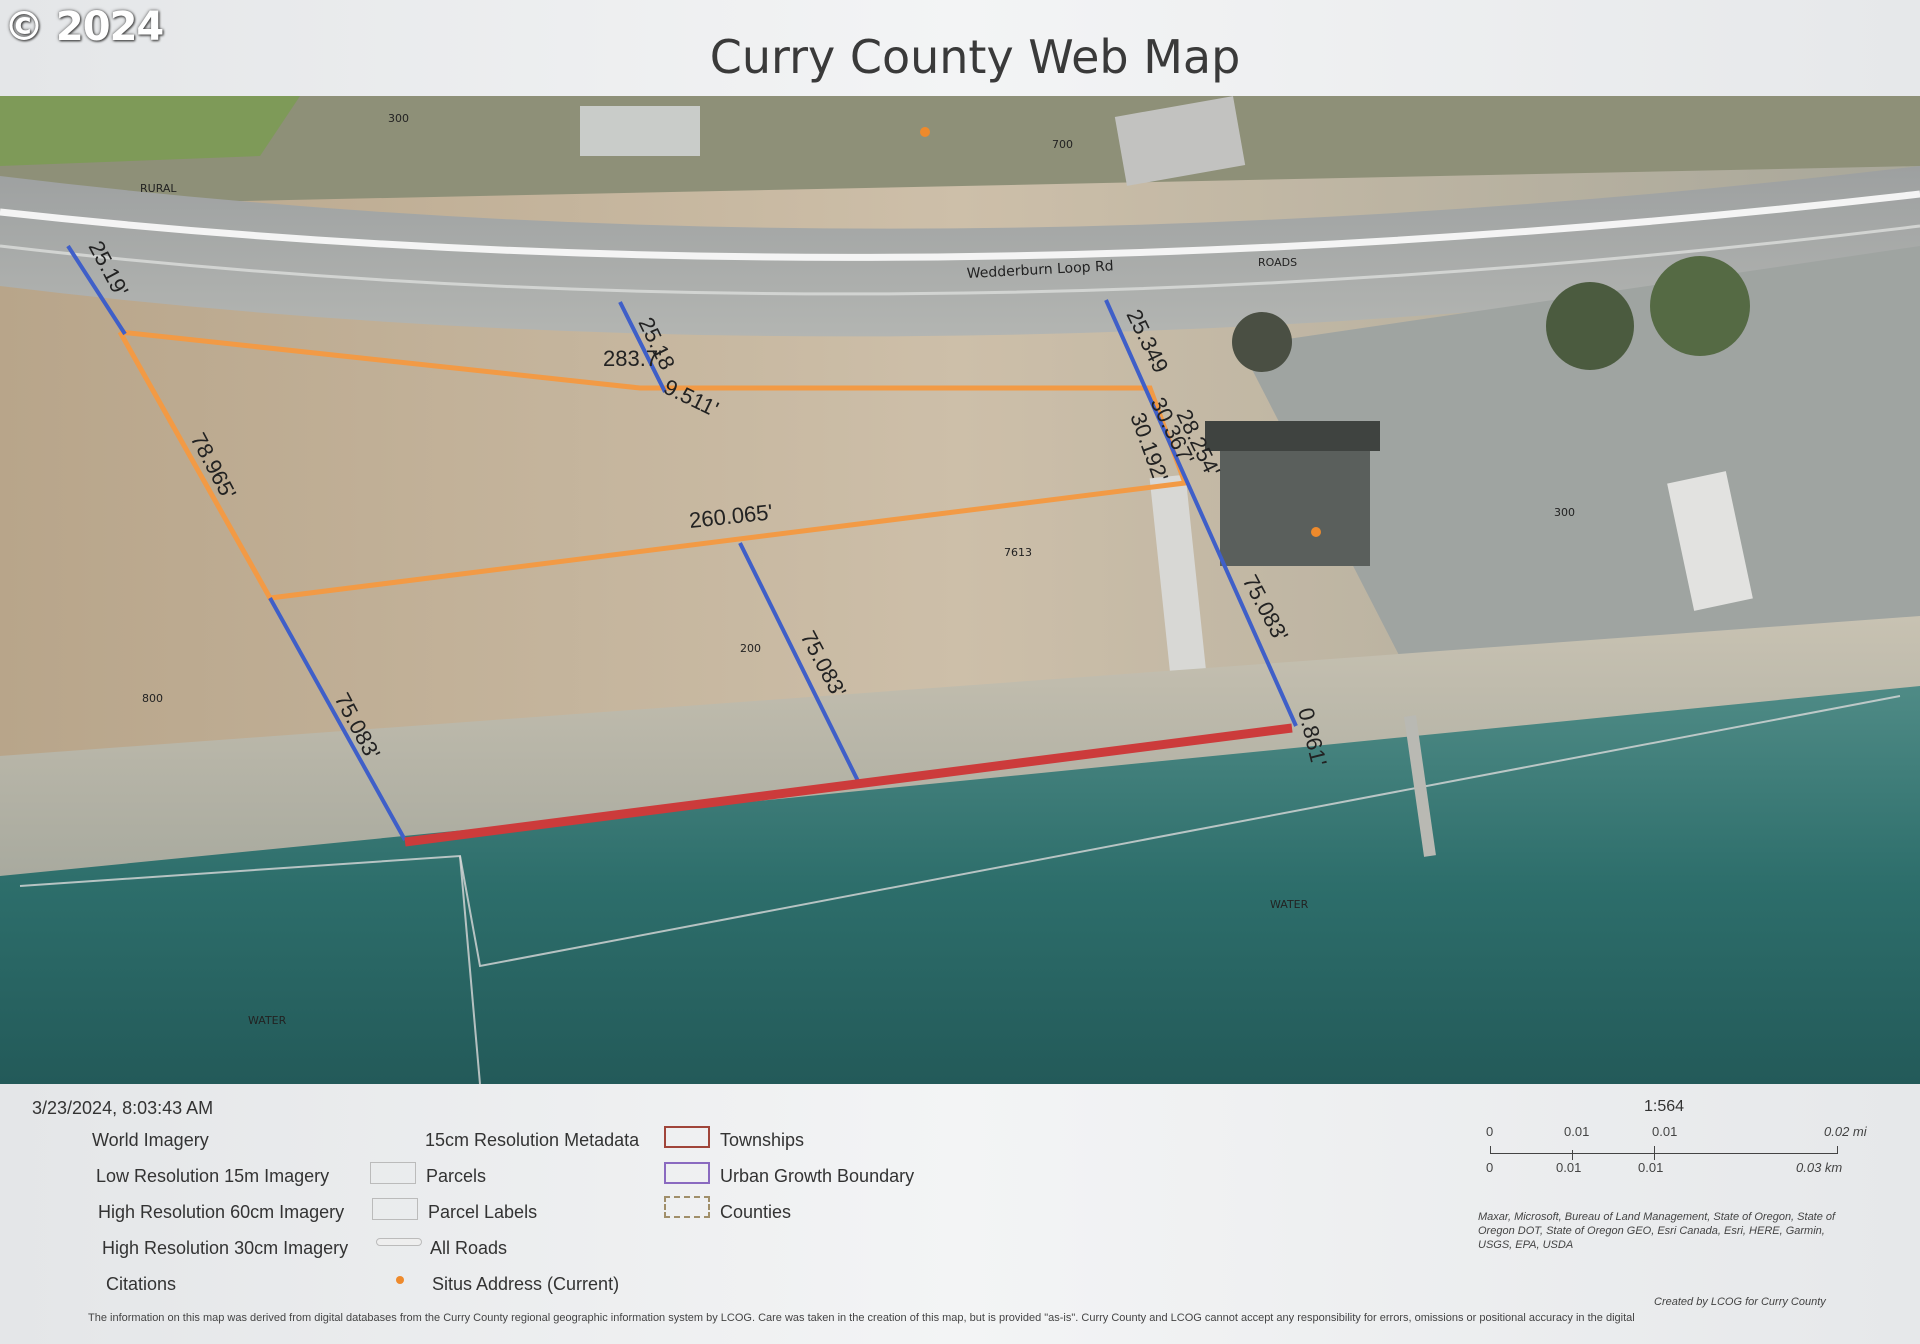  I want to click on house-roof, so click(1295, 501).